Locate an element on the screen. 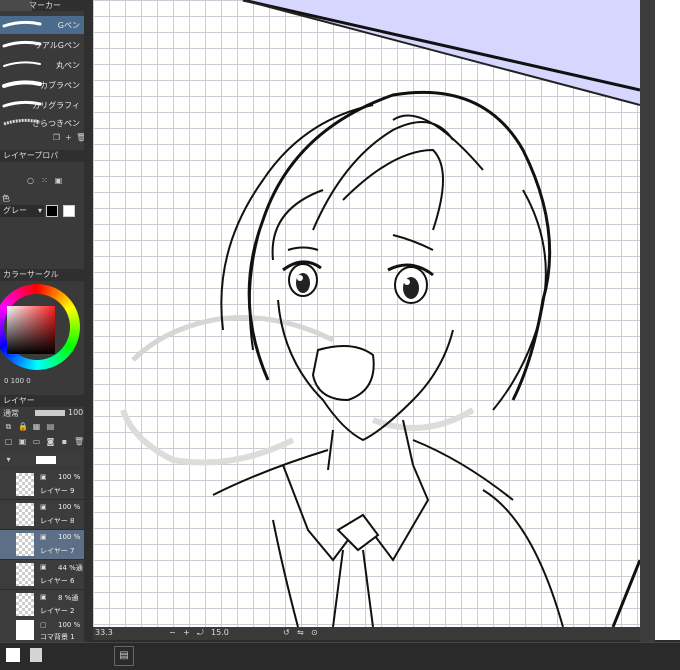  layer-row-folder: ▾ is located at coordinates (42, 460).